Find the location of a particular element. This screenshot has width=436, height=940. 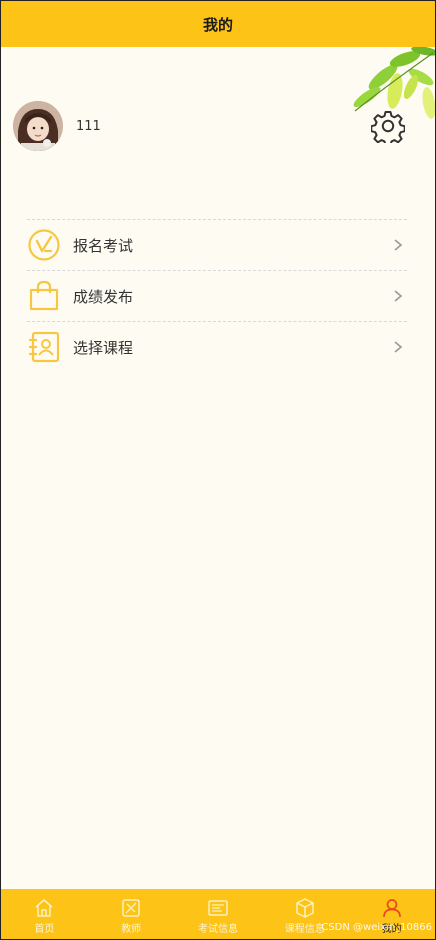

top-bar: 我的 is located at coordinates (218, 24).